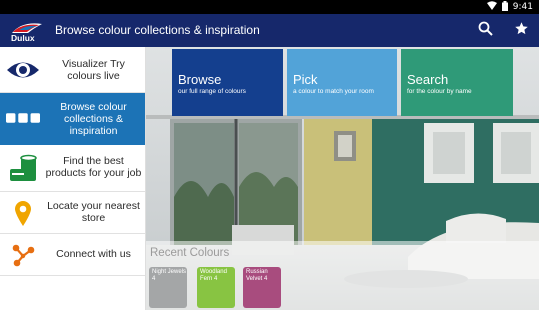  What do you see at coordinates (23, 213) in the screenshot?
I see `map-pin-icon` at bounding box center [23, 213].